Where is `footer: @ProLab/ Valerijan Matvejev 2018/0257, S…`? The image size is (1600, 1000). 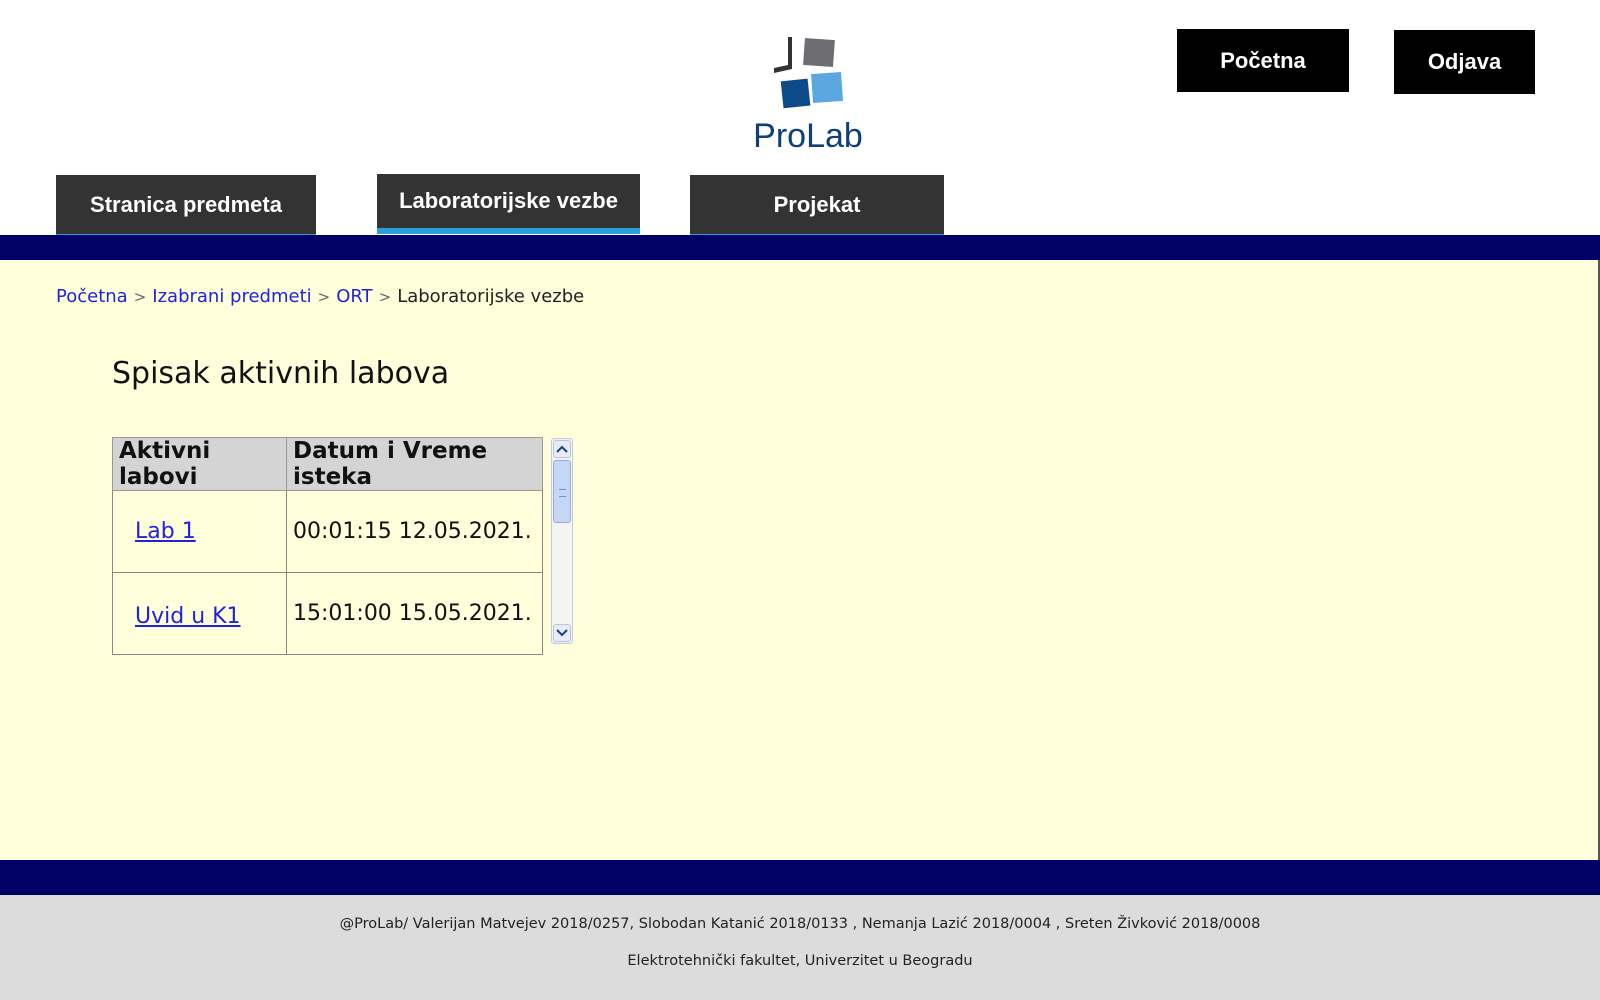
footer: @ProLab/ Valerijan Matvejev 2018/0257, S… is located at coordinates (800, 947).